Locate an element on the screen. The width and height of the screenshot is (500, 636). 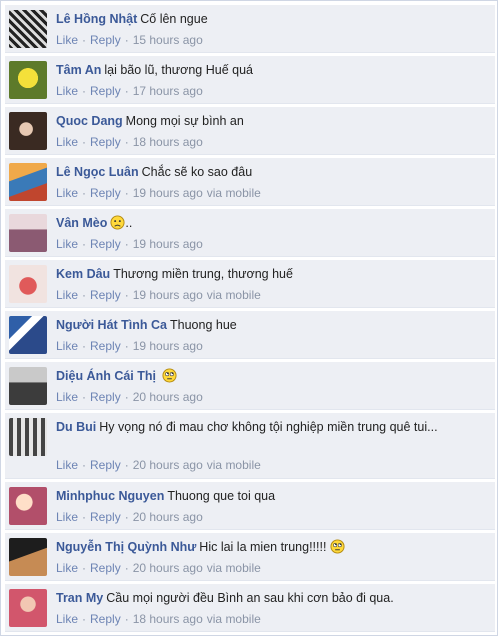
commenter-name-link: Du Bui is located at coordinates (76, 427).